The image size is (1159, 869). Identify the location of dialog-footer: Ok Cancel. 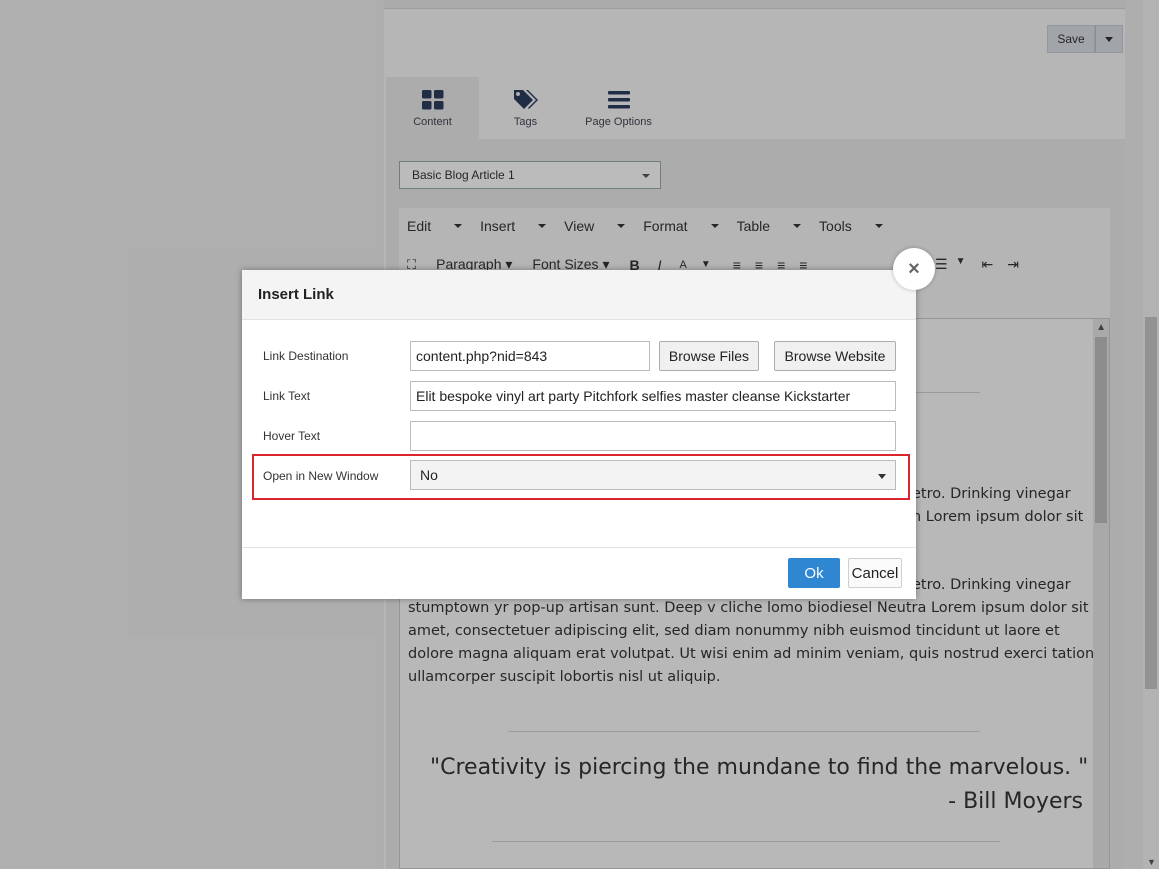
(579, 573).